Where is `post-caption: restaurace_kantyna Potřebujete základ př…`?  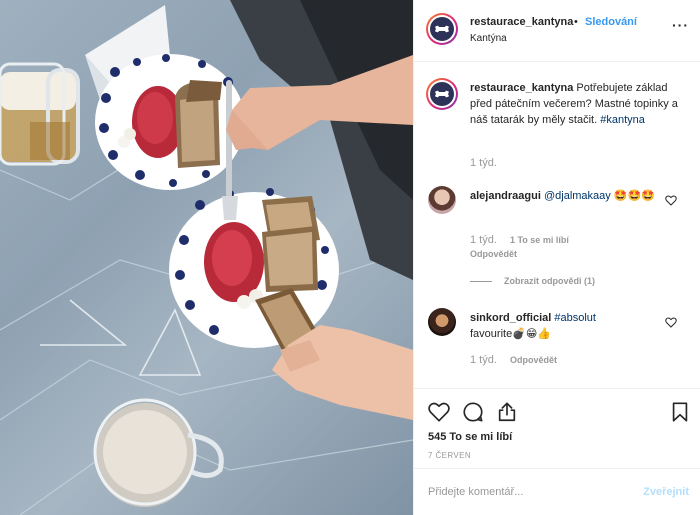 post-caption: restaurace_kantyna Potřebujete základ př… is located at coordinates (580, 104).